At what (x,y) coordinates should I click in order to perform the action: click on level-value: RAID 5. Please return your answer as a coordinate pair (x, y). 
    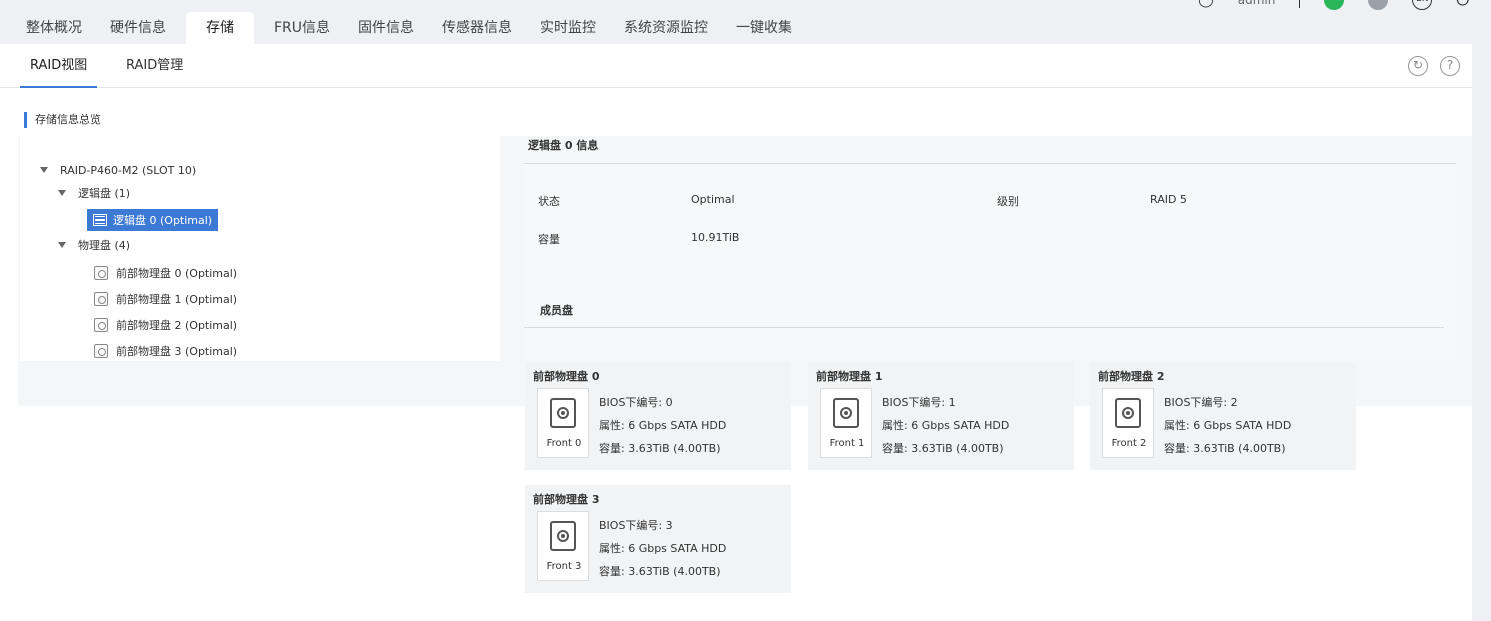
    Looking at the image, I should click on (1168, 199).